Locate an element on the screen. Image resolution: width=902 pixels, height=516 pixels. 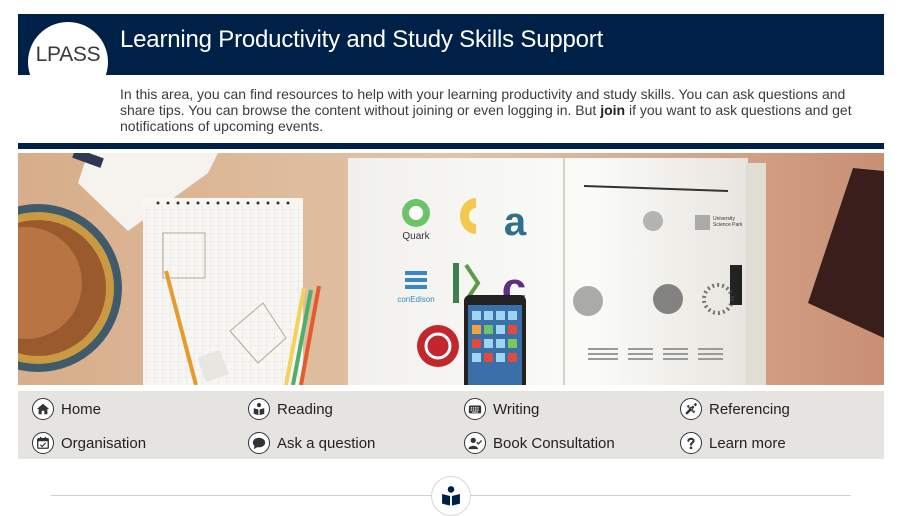
svg-text: Quark is located at coordinates (416, 236).